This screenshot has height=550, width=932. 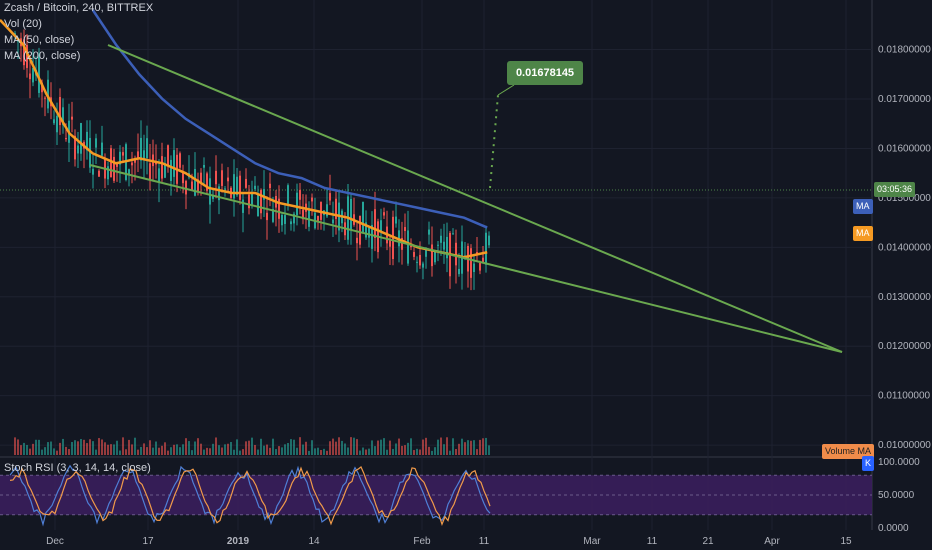 I want to click on time-axis: Dec 17 2019 14 Feb 11 Mar 11 21 Apr 15, so click(x=449, y=541).